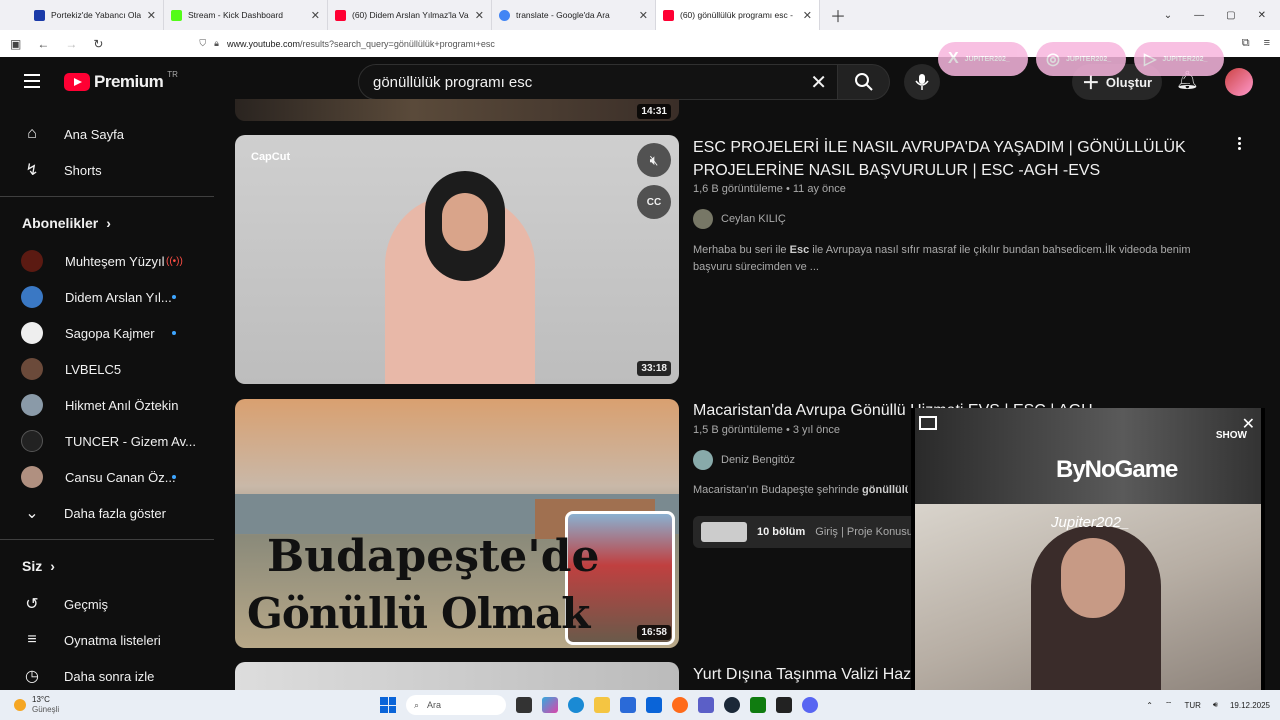 This screenshot has height=720, width=1280. What do you see at coordinates (32, 170) in the screenshot?
I see `shorts-icon: ↯` at bounding box center [32, 170].